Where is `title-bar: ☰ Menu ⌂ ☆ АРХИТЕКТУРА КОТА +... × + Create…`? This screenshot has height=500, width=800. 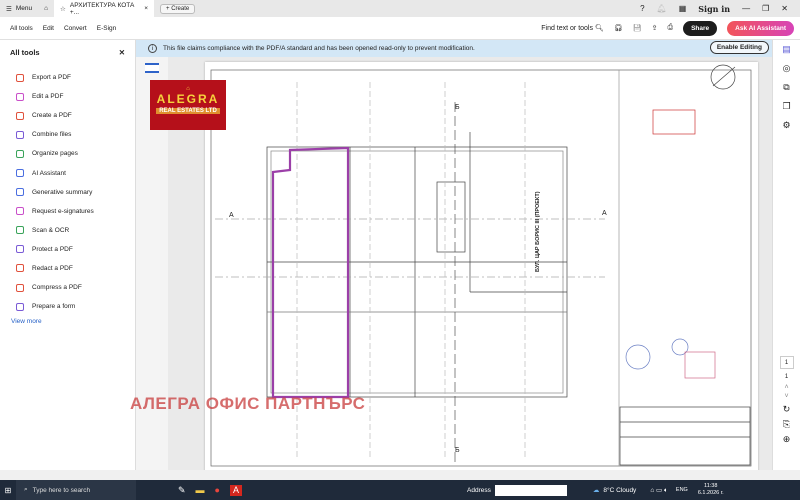
title-bar: ☰ Menu ⌂ ☆ АРХИТЕКТУРА КОТА +... × + Create… is located at coordinates (400, 8).